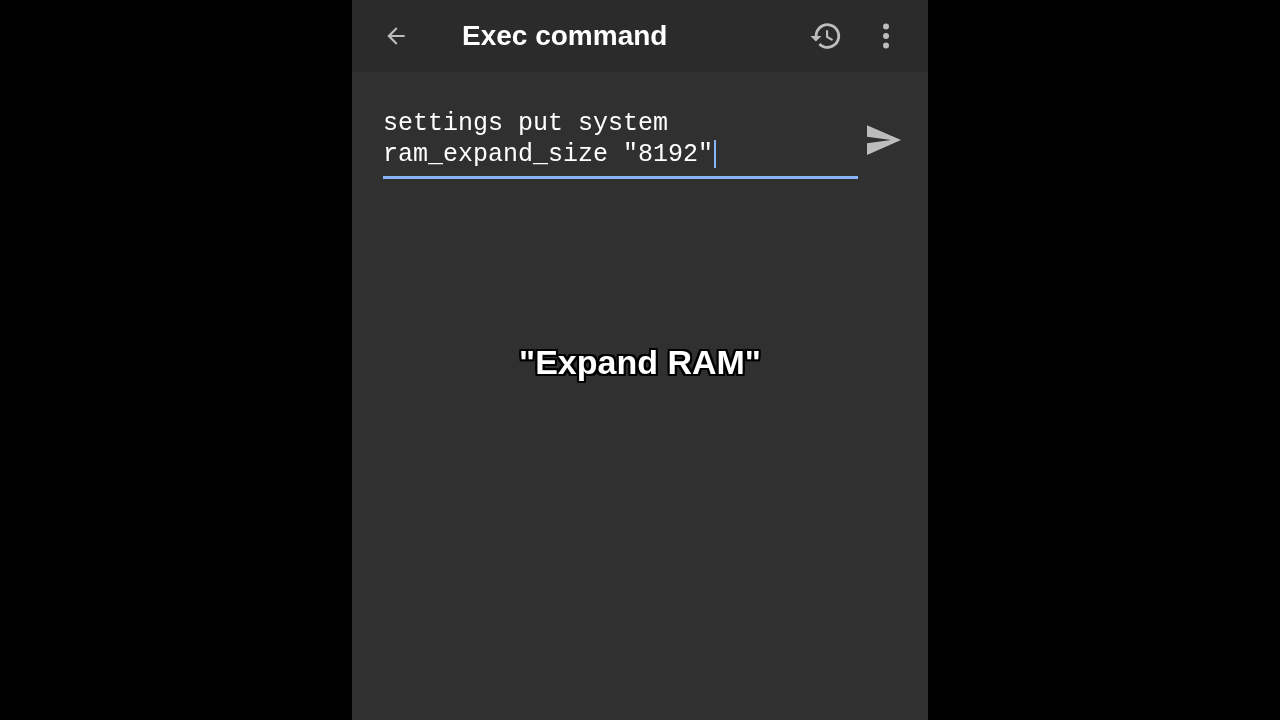  What do you see at coordinates (886, 36) in the screenshot?
I see `more-vertical-icon` at bounding box center [886, 36].